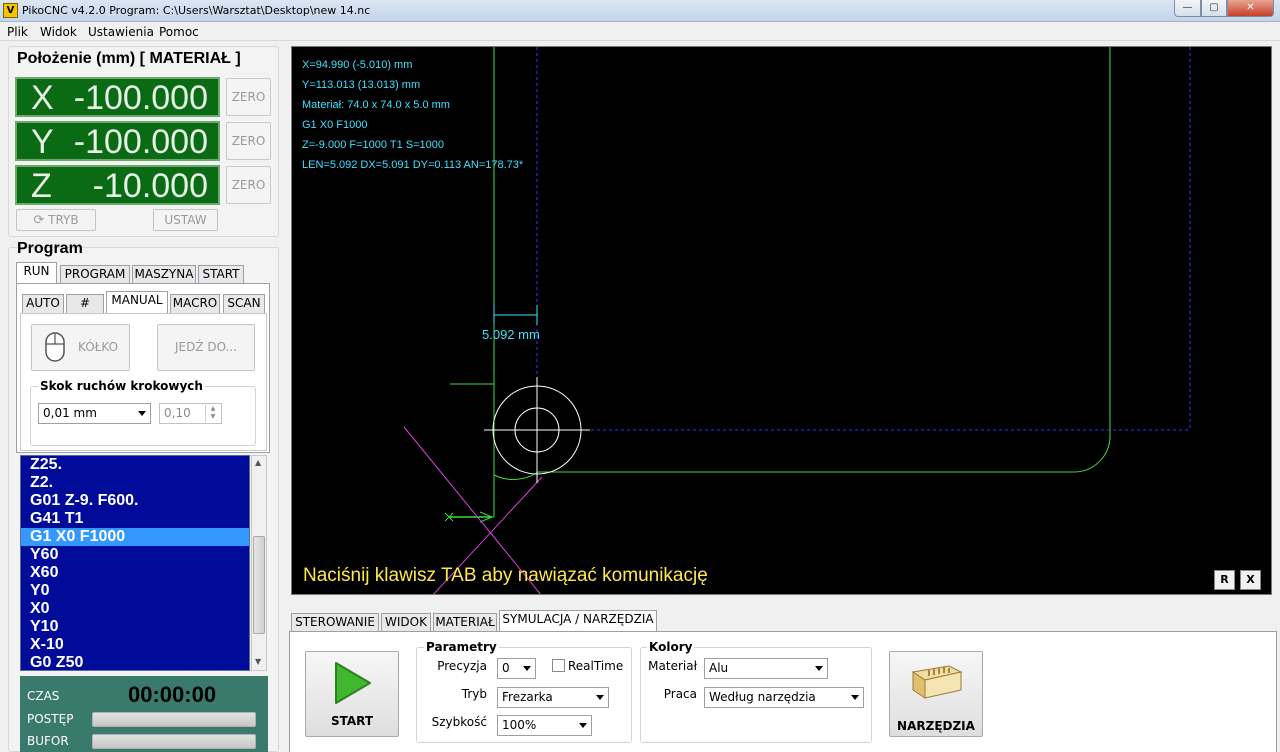 The width and height of the screenshot is (1280, 752). I want to click on subtab-auto: AUTO, so click(43, 303).